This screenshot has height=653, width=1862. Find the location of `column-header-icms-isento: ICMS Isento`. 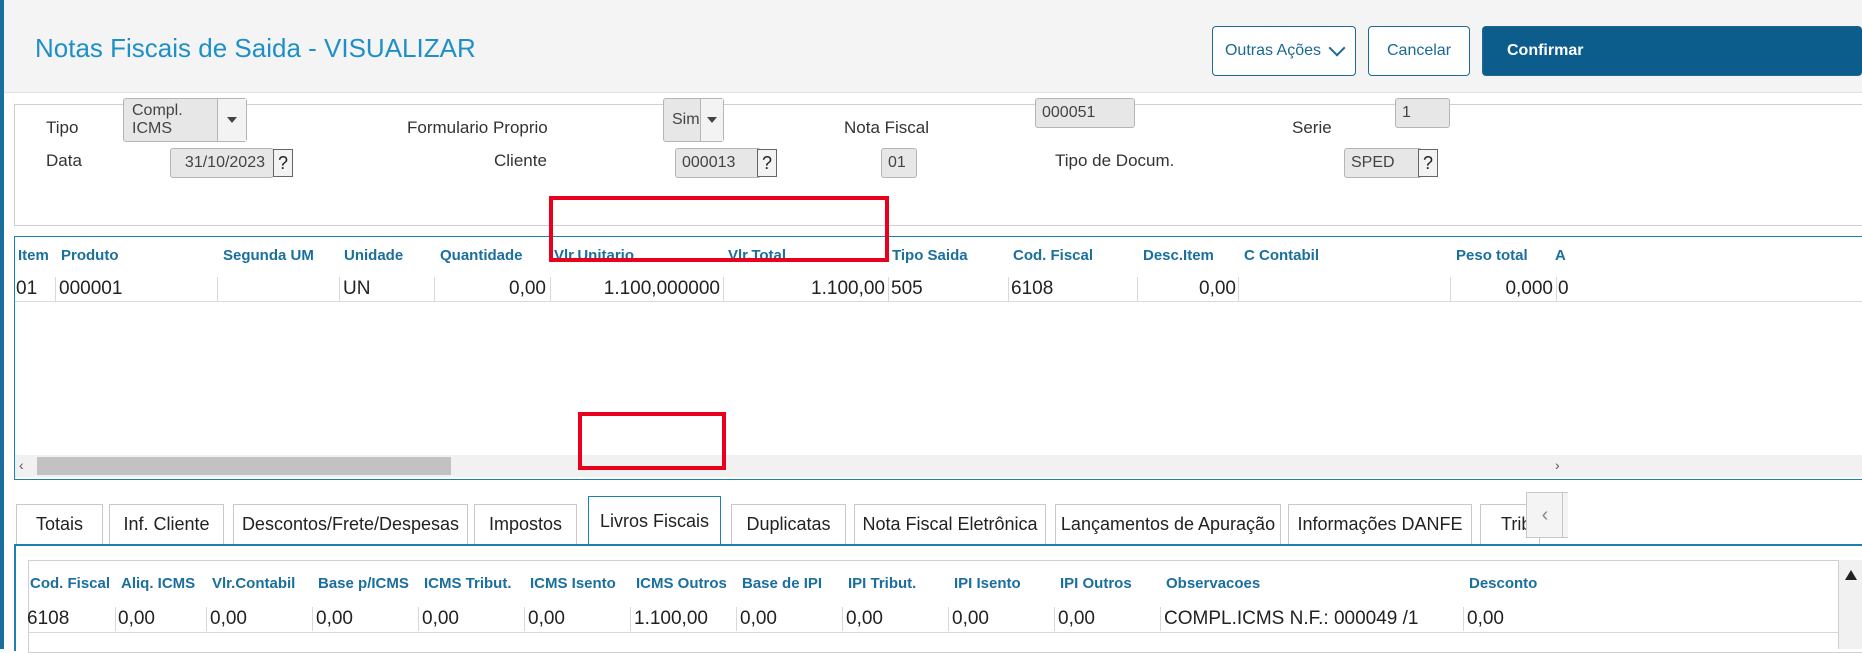

column-header-icms-isento: ICMS Isento is located at coordinates (573, 583).